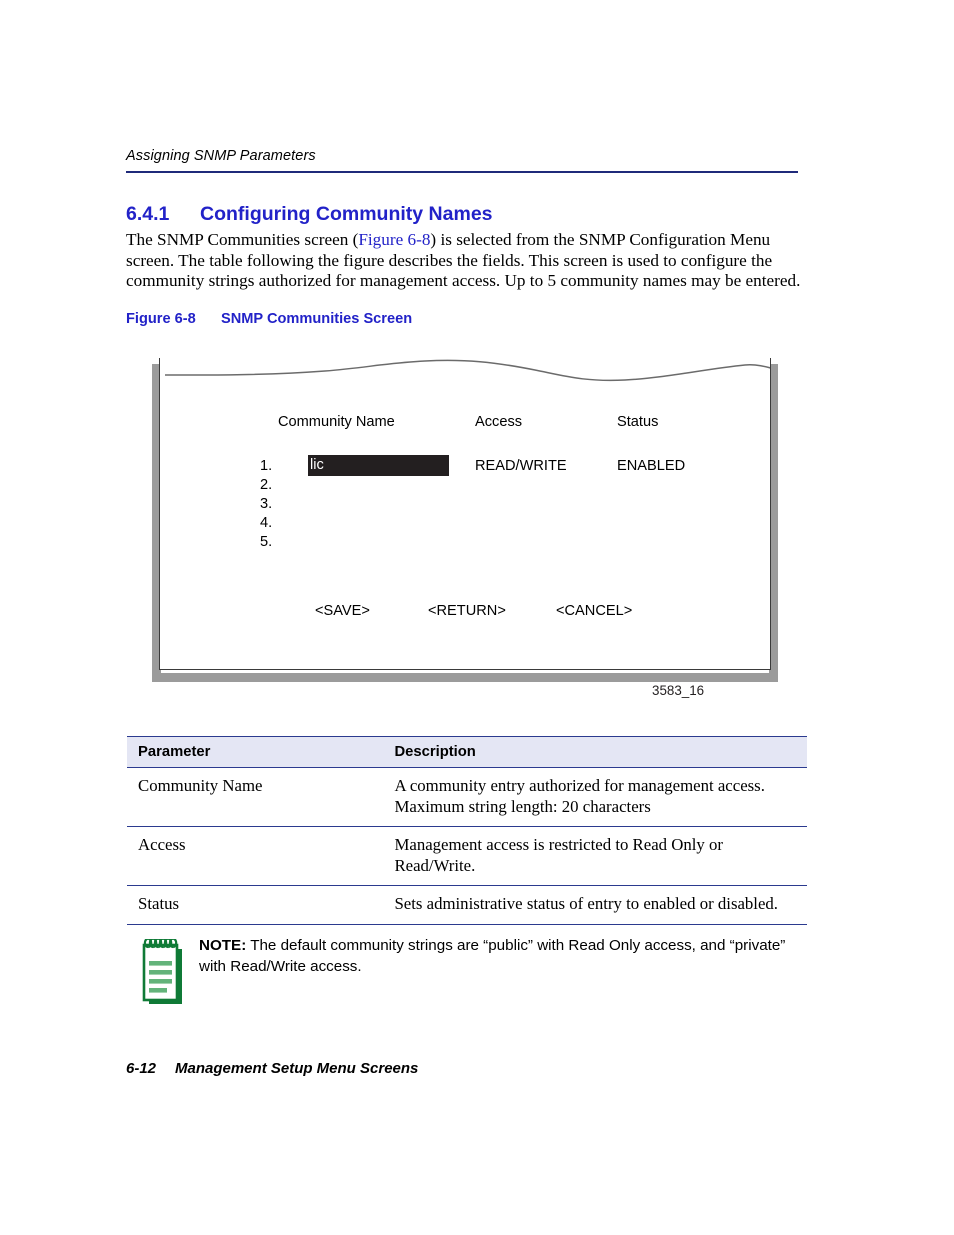 Image resolution: width=954 pixels, height=1235 pixels. What do you see at coordinates (255, 797) in the screenshot?
I see `table-cell-parameter: Community Name` at bounding box center [255, 797].